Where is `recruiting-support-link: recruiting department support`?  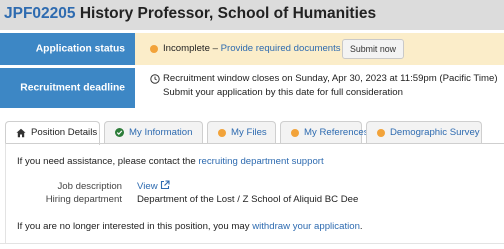 recruiting-support-link: recruiting department support is located at coordinates (260, 161).